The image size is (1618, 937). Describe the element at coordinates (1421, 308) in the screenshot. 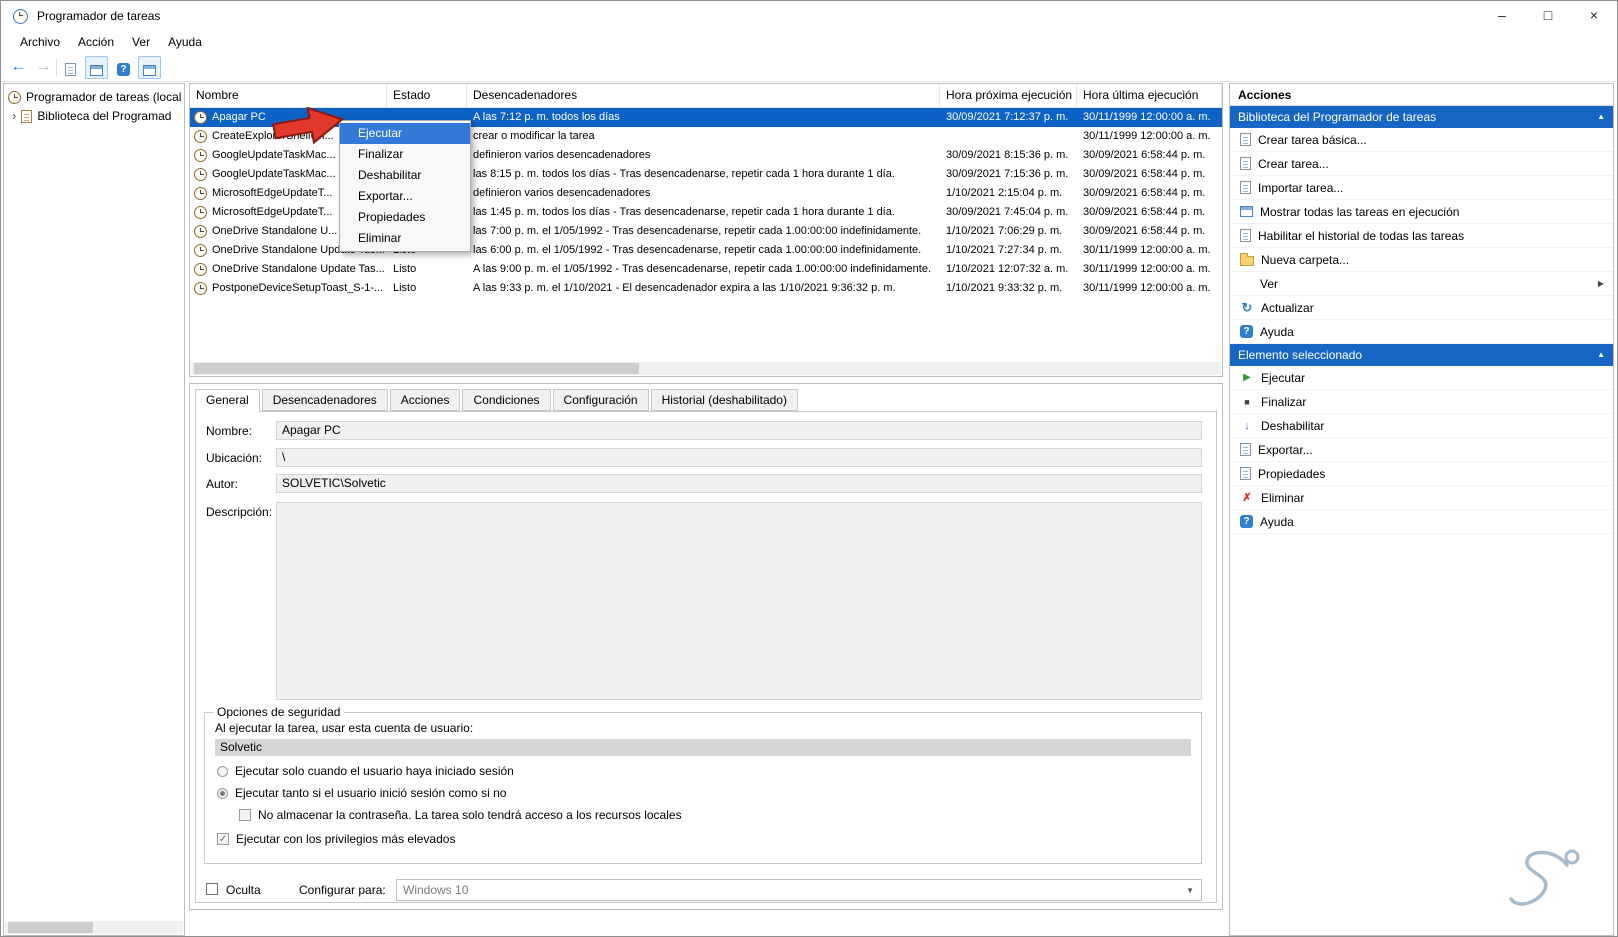

I see `action-item-actualizar: ↻ Actualizar` at that location.